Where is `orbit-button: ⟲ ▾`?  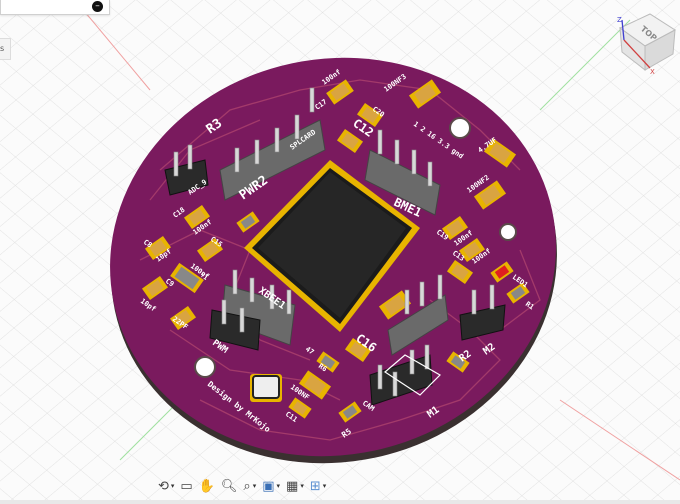
orbit-button: ⟲ ▾ is located at coordinates (166, 486).